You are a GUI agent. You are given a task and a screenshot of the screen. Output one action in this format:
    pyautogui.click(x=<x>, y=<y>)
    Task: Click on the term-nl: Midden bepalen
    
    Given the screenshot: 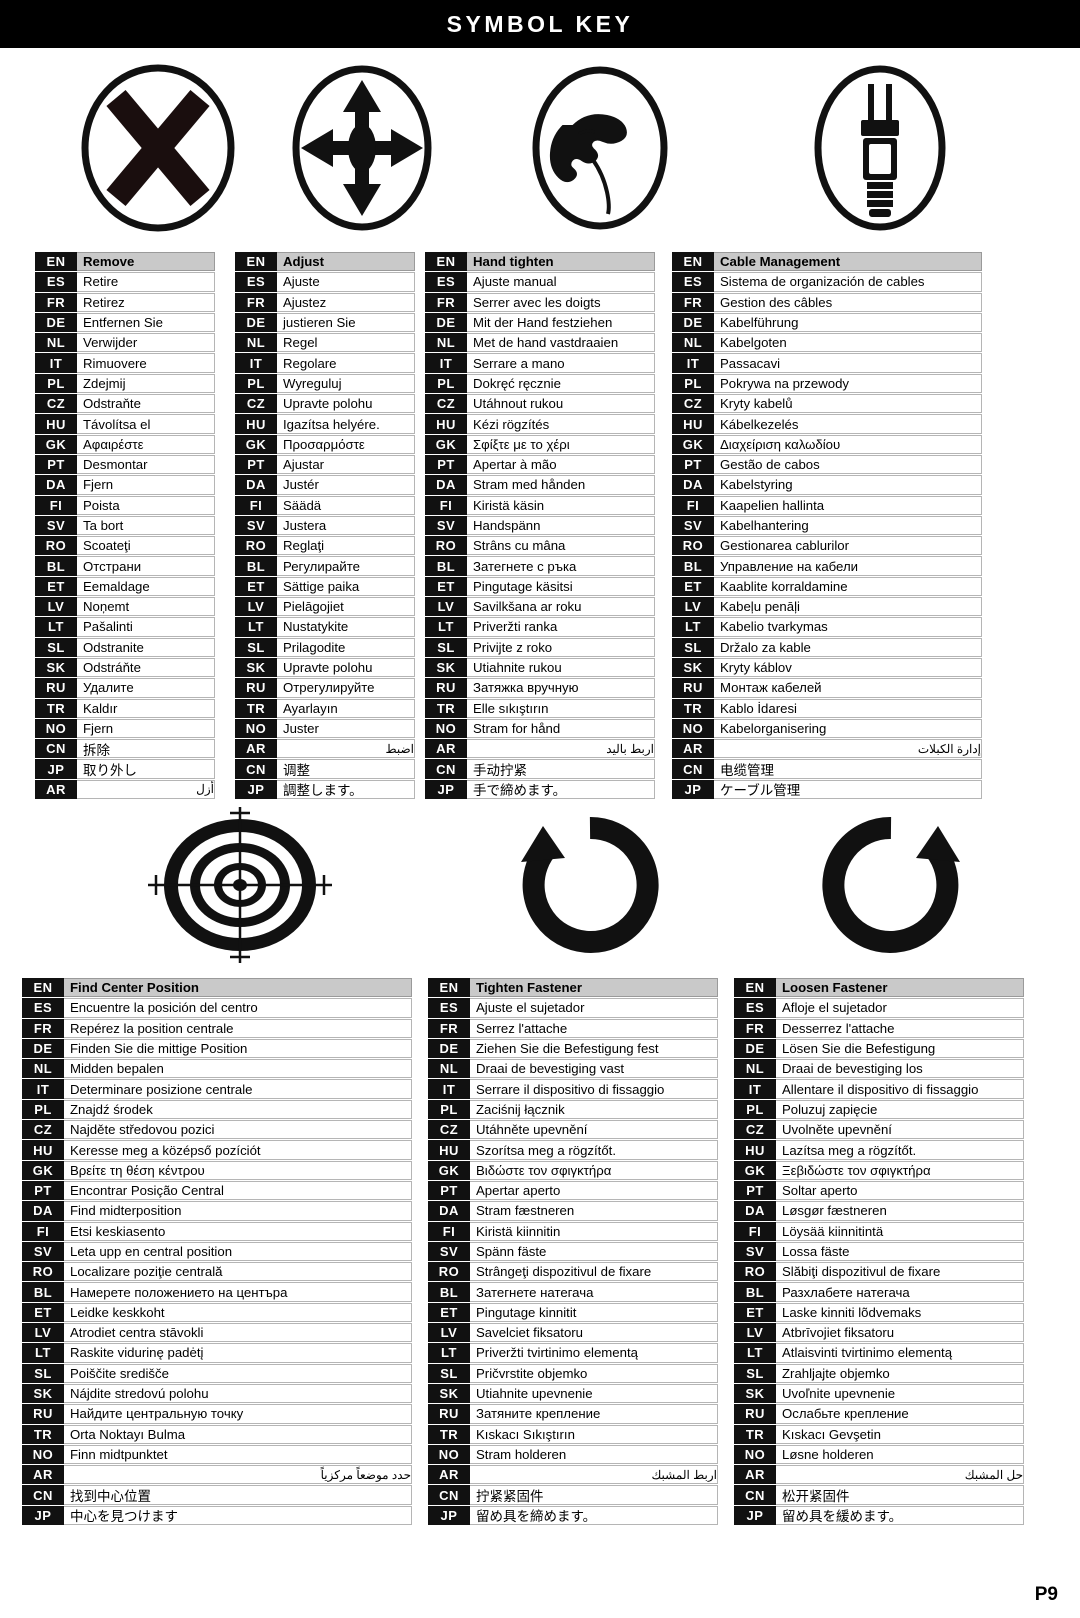 What is the action you would take?
    pyautogui.click(x=238, y=1069)
    